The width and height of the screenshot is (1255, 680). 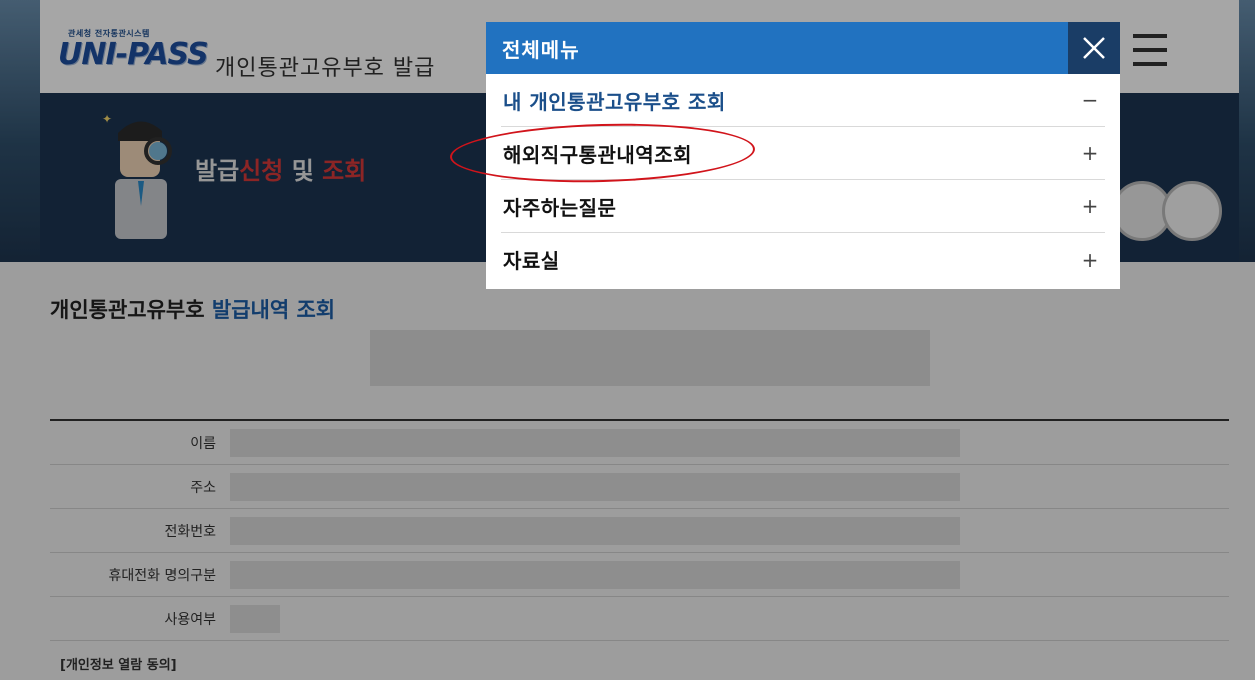 I want to click on menu-header: 전체메뉴, so click(x=803, y=48).